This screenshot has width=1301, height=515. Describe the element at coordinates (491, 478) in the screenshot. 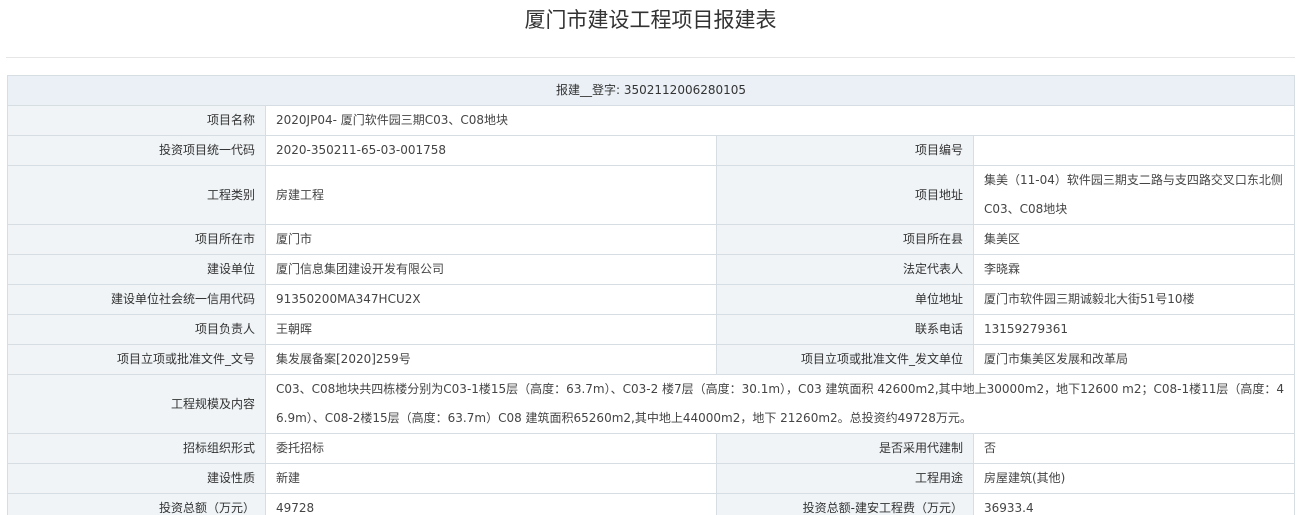

I see `nature-value: 新建` at that location.